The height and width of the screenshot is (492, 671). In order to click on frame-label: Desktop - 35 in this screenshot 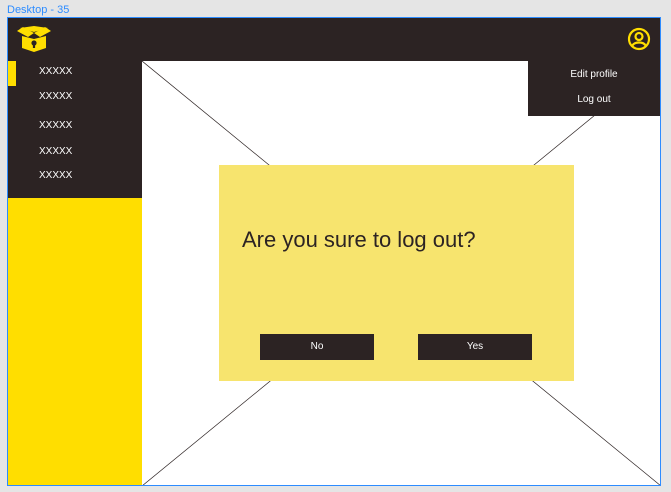, I will do `click(38, 10)`.